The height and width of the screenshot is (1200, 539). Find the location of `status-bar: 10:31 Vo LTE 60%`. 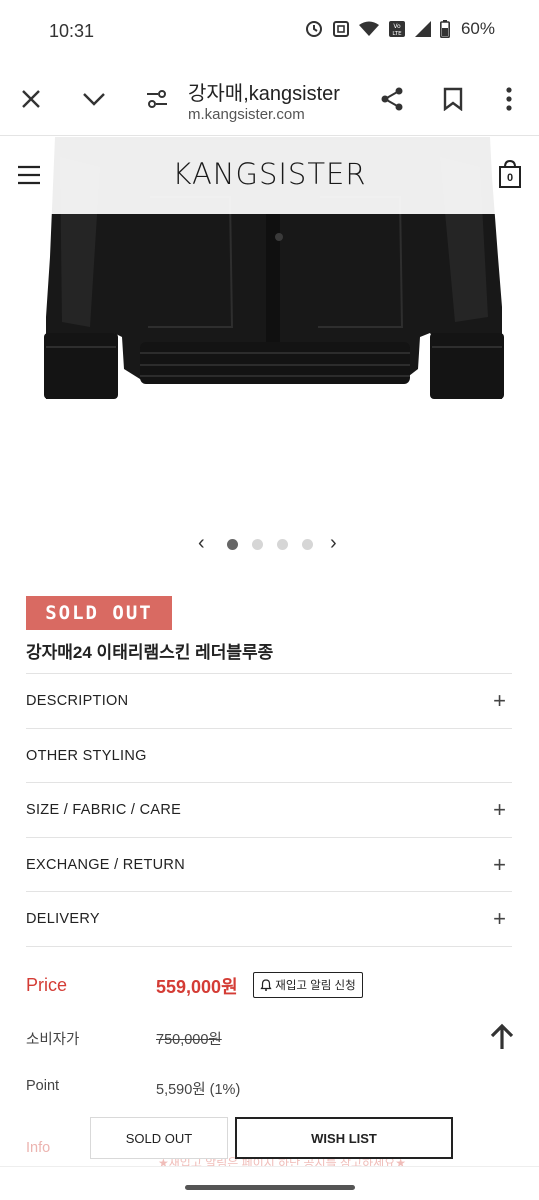

status-bar: 10:31 Vo LTE 60% is located at coordinates (269, 31).